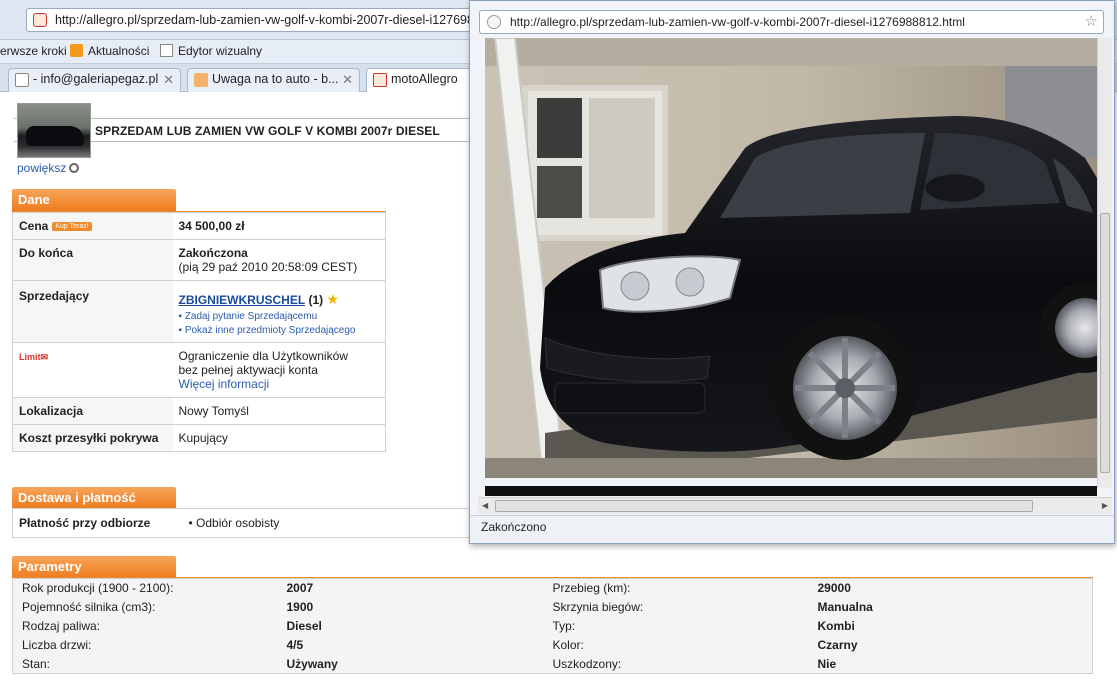  Describe the element at coordinates (30, 357) in the screenshot. I see `limit-icon: Limit` at that location.